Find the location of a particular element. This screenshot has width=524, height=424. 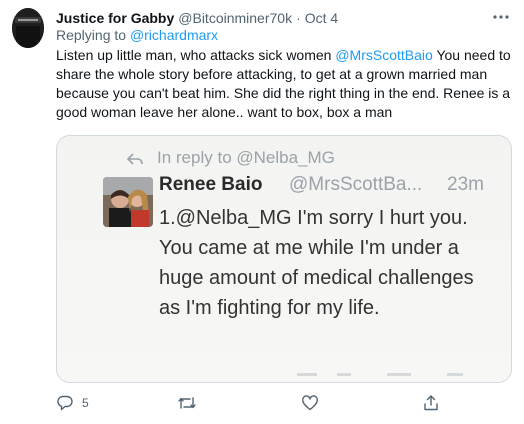

like-button is located at coordinates (310, 403).